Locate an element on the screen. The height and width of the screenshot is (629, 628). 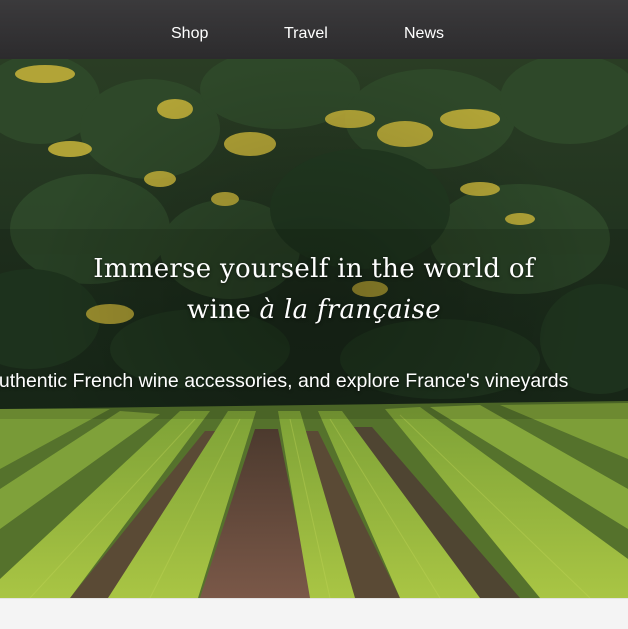
hero-title-line2: wine à la française is located at coordinates (314, 310).